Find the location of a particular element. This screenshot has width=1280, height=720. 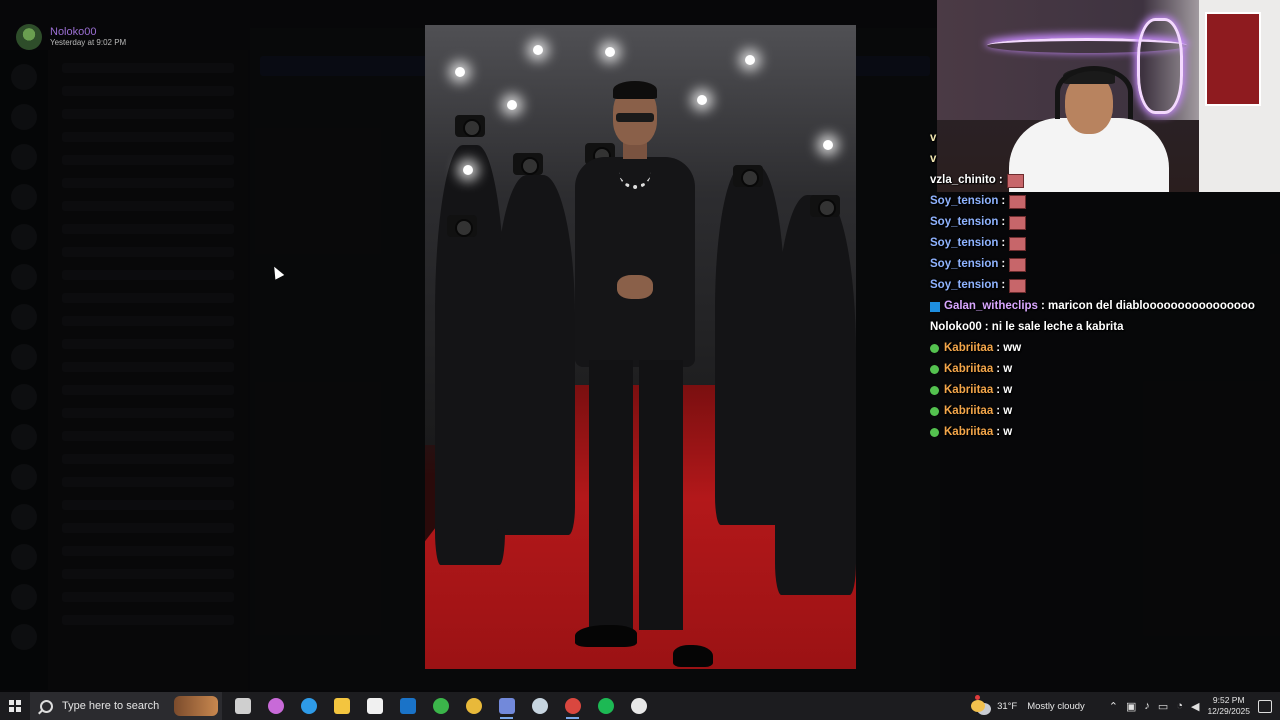

chat-text: : maricon del diabloooooooooooooooo is located at coordinates (1147, 306).